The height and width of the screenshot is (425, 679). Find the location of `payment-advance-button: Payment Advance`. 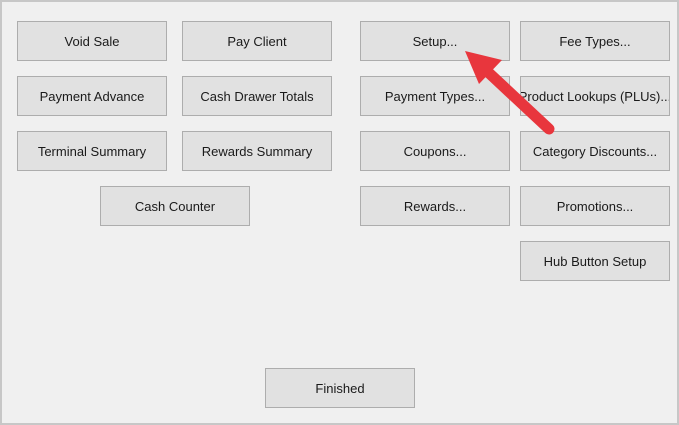

payment-advance-button: Payment Advance is located at coordinates (92, 96).